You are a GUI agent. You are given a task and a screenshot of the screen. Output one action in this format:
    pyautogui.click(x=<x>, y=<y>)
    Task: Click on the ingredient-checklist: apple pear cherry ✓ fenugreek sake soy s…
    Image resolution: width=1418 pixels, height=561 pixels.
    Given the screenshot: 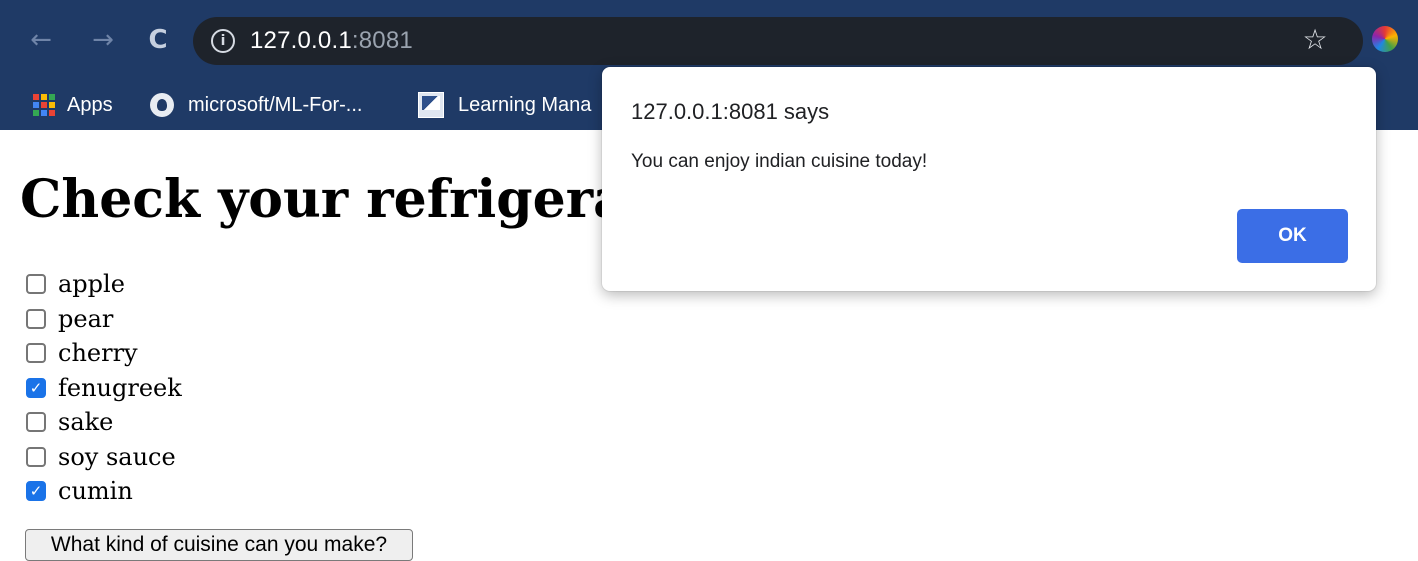 What is the action you would take?
    pyautogui.click(x=226, y=388)
    